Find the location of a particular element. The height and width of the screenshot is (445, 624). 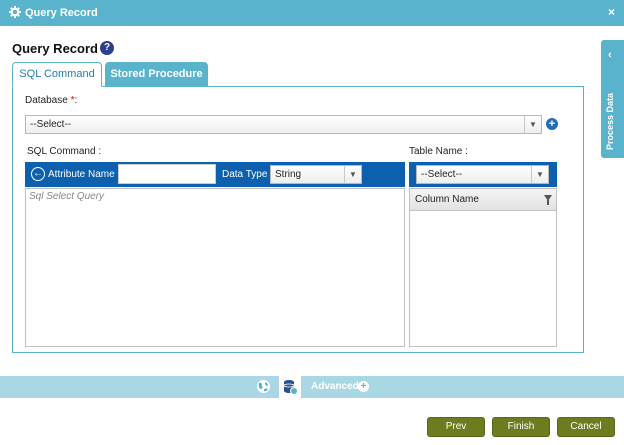

table-name-select-value: --Select-- is located at coordinates (442, 174).